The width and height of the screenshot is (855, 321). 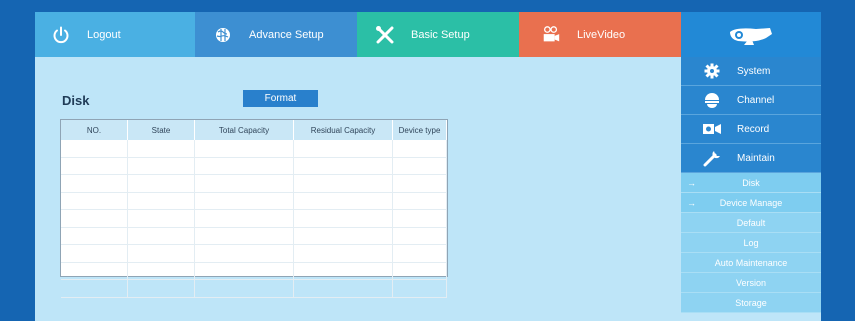 I want to click on record-label: Record, so click(x=753, y=129).